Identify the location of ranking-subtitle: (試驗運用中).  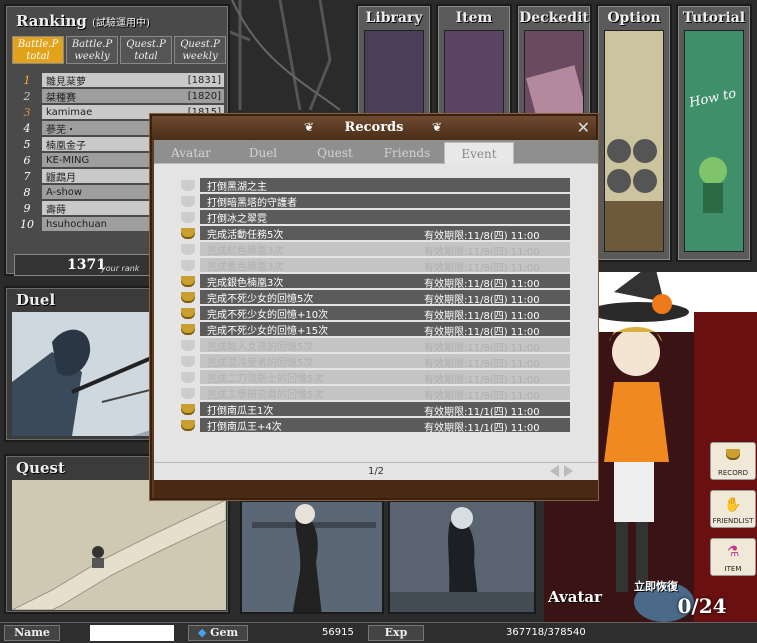
(121, 23).